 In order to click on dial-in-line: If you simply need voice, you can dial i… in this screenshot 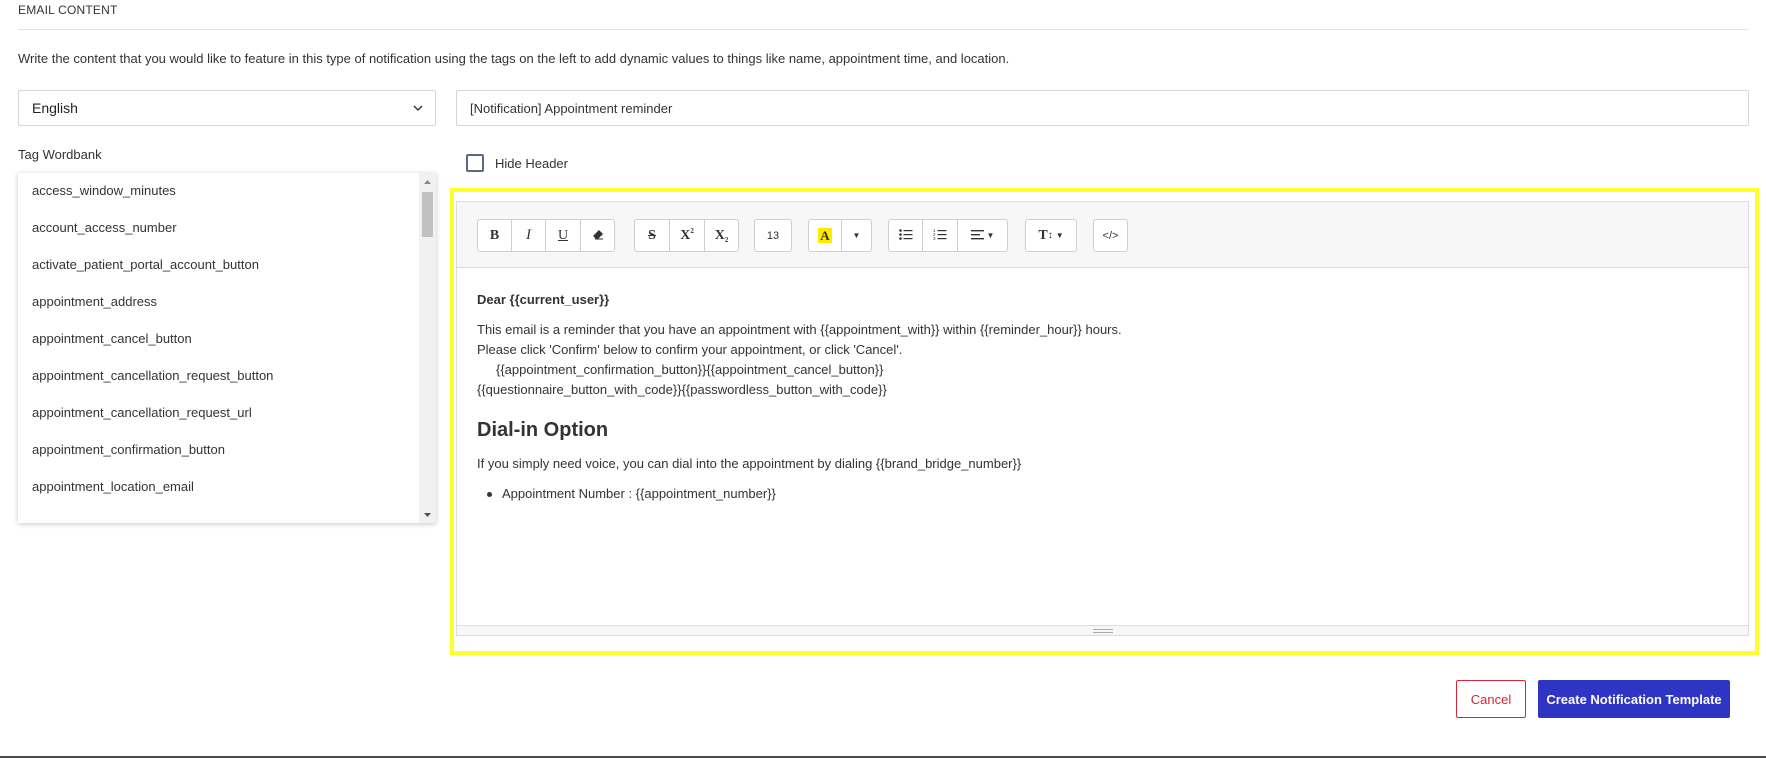, I will do `click(749, 463)`.